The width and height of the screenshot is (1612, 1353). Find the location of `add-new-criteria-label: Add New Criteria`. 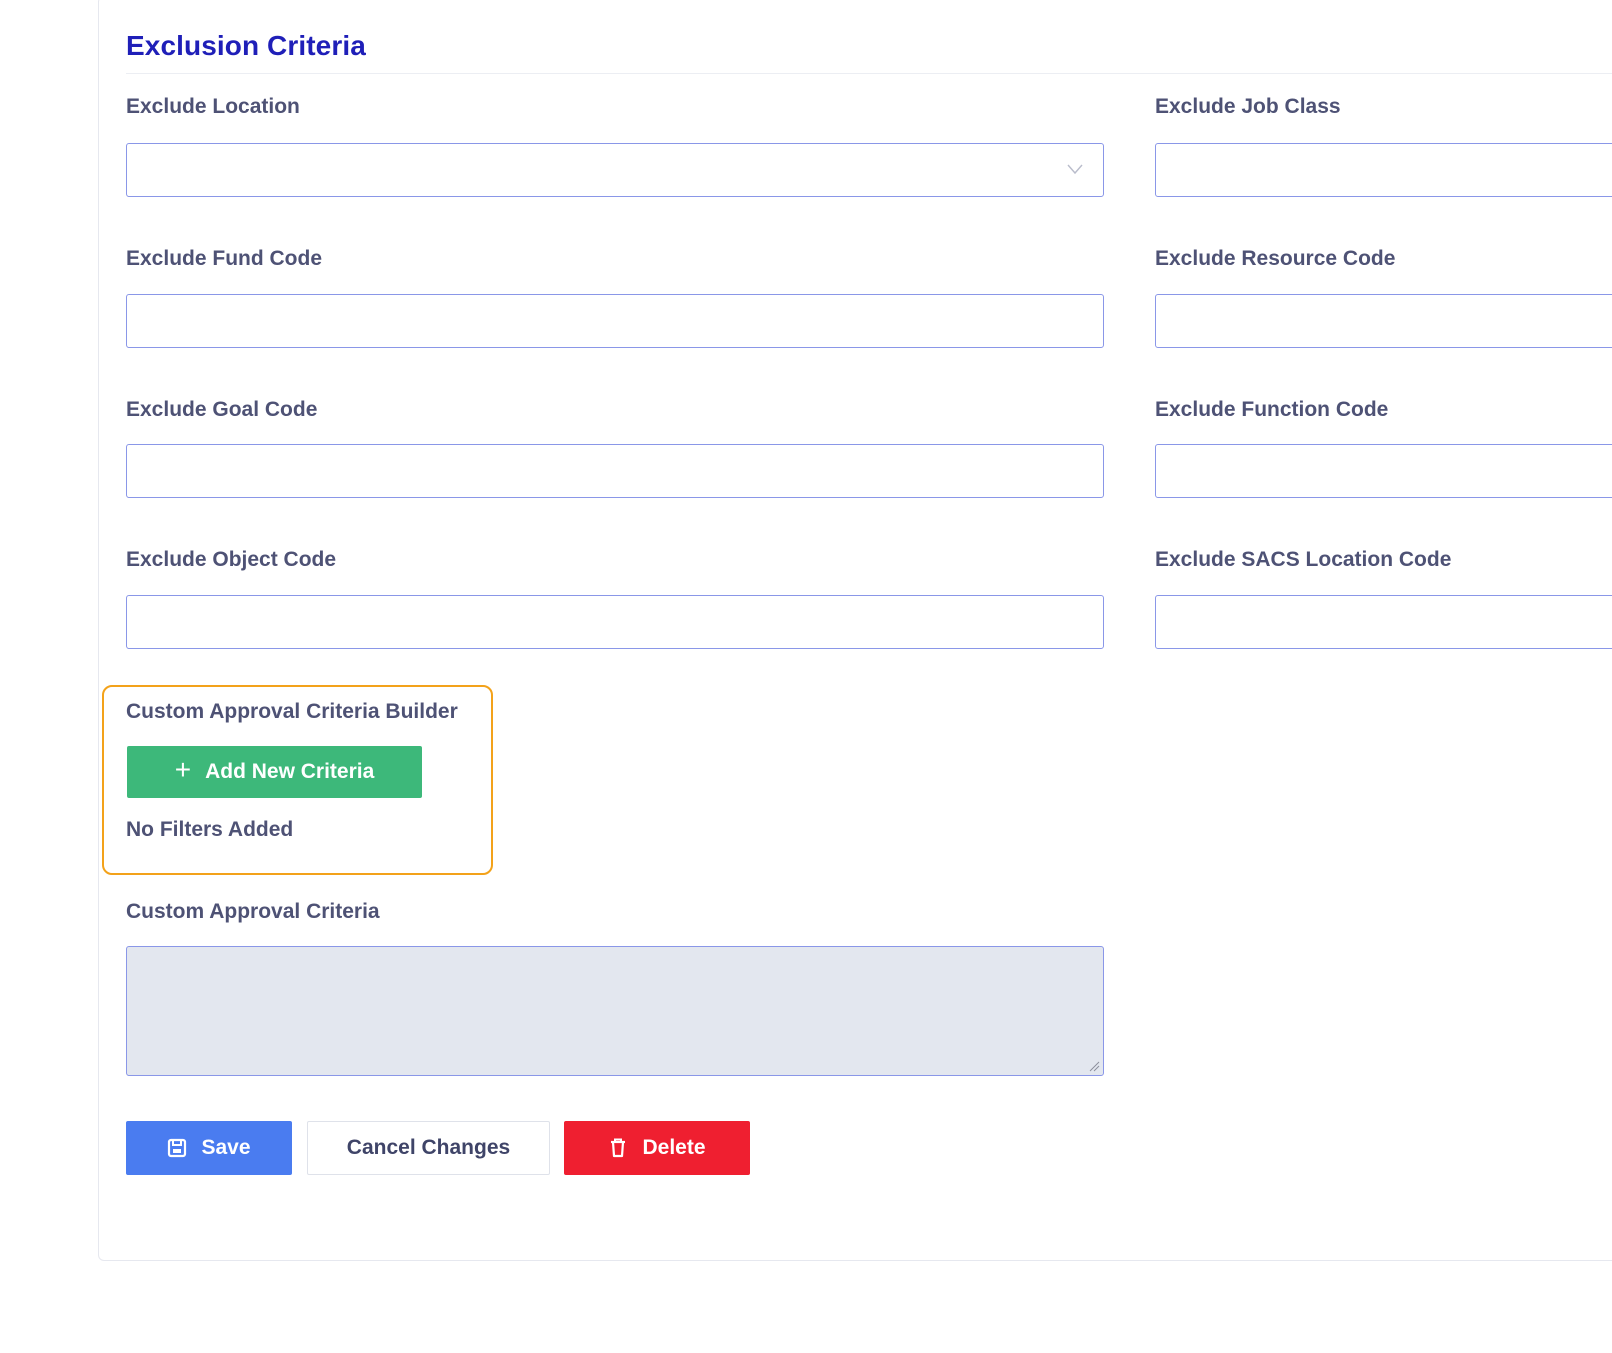

add-new-criteria-label: Add New Criteria is located at coordinates (290, 771).